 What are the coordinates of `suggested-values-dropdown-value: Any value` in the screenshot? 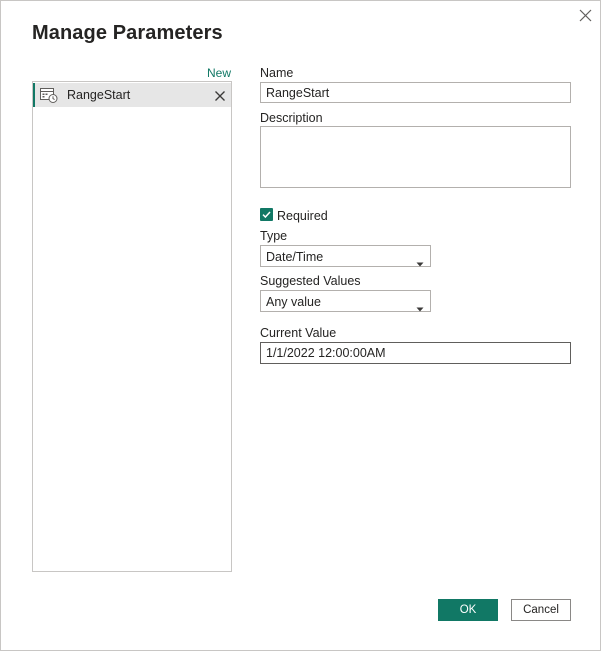 It's located at (293, 302).